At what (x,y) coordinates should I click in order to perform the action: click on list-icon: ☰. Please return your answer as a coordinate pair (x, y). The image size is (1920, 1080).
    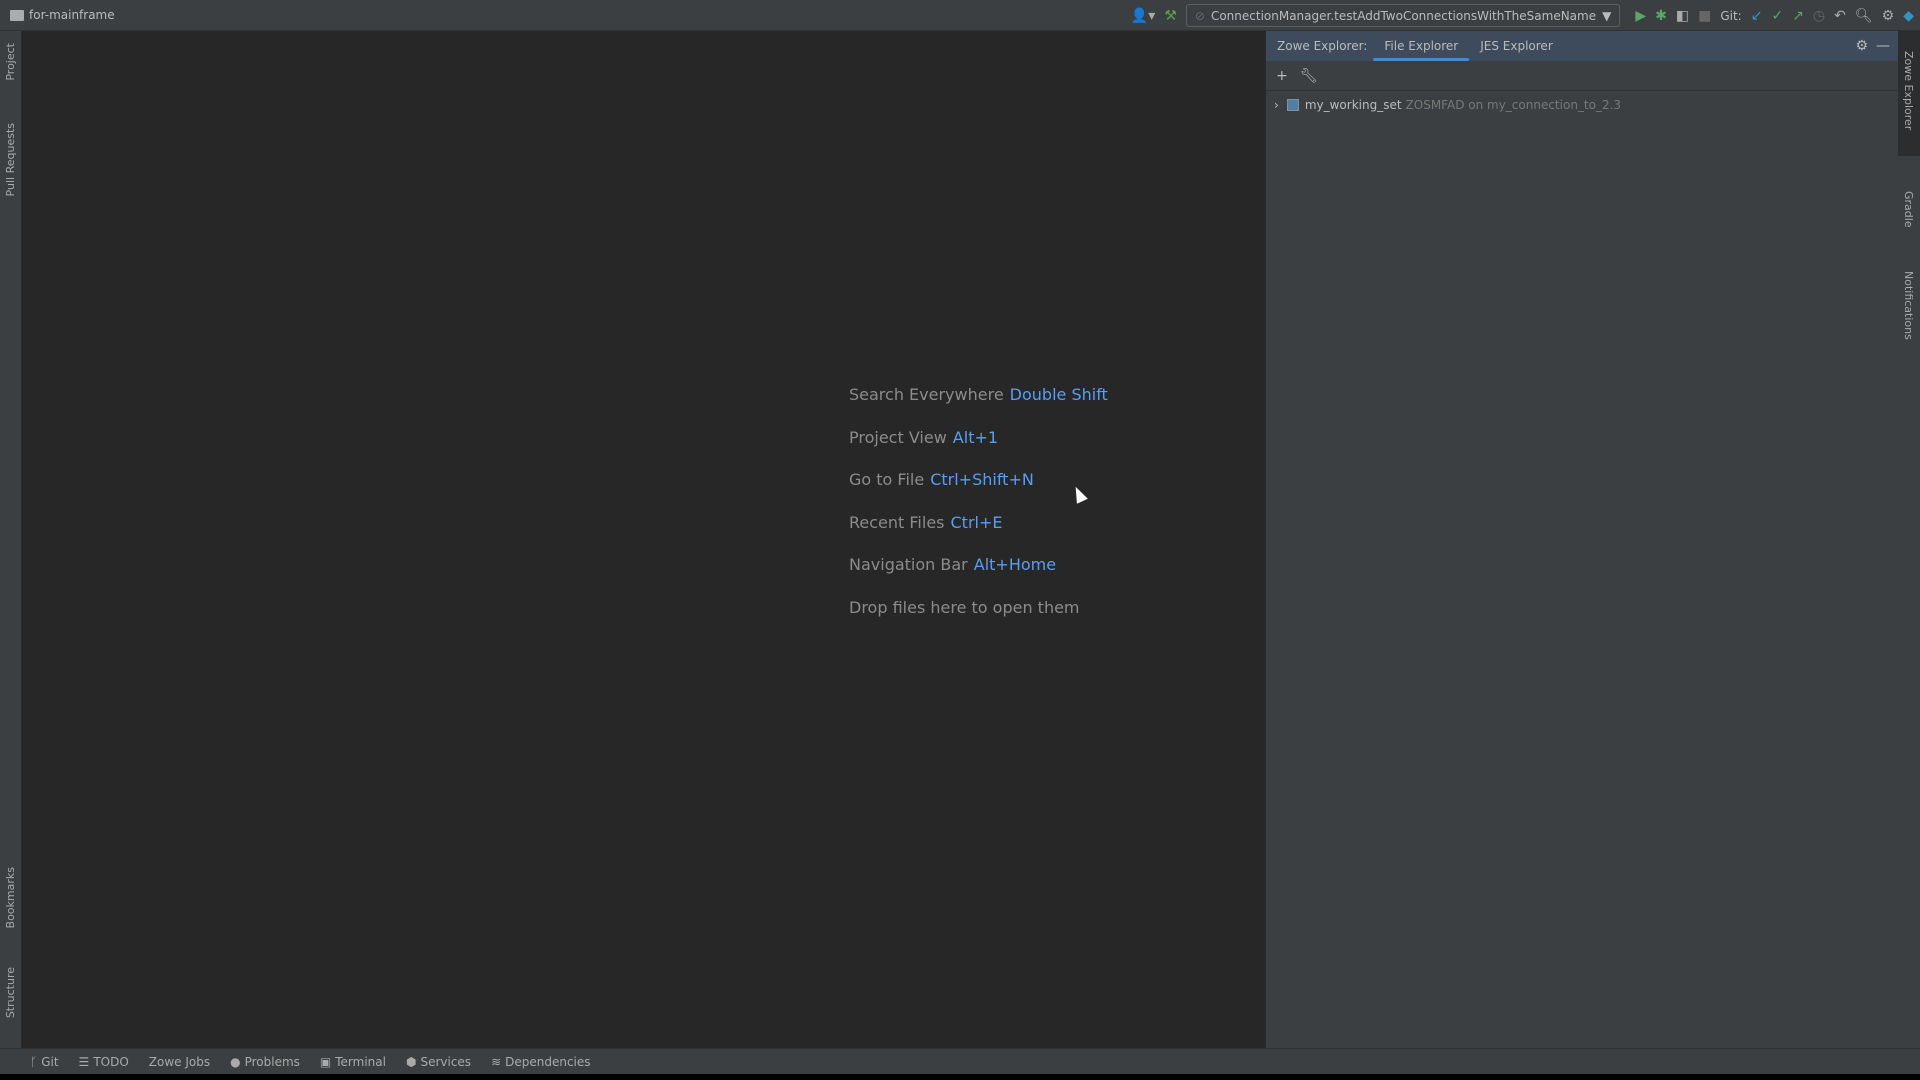
    Looking at the image, I should click on (84, 1061).